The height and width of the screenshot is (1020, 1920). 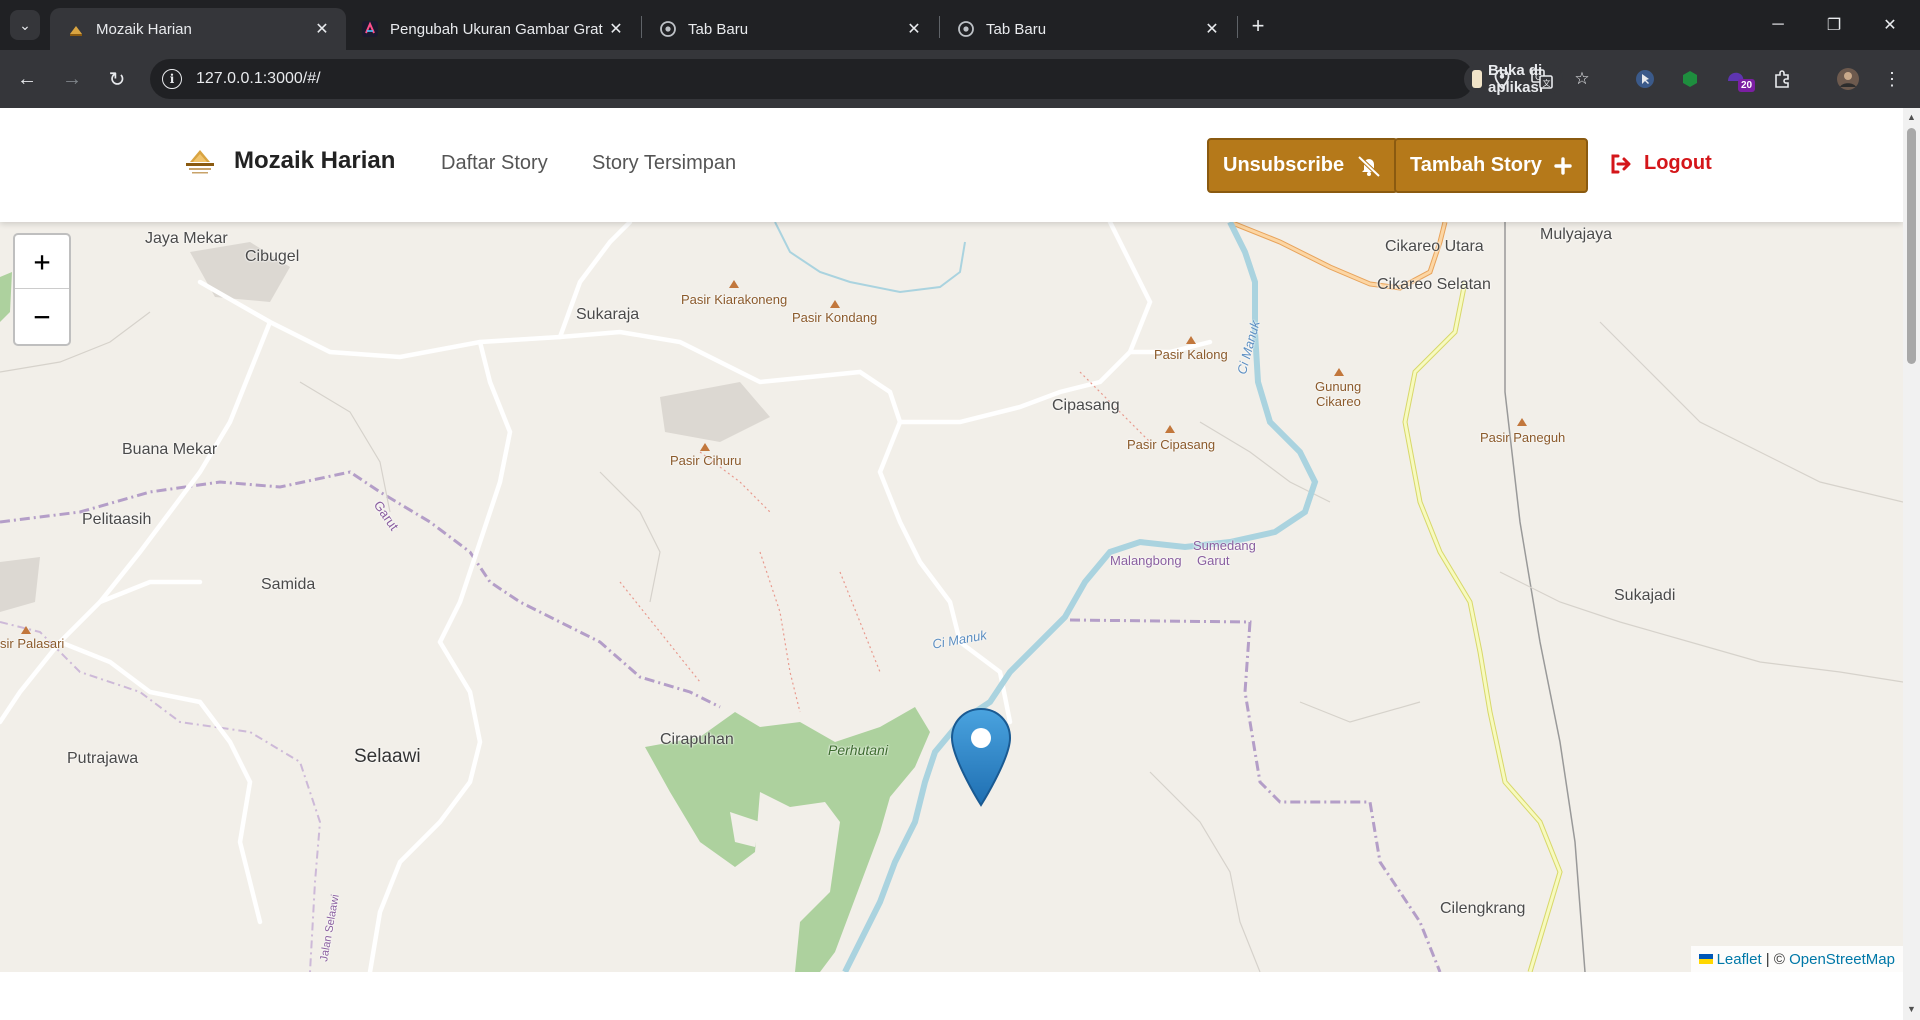 I want to click on ukraine-flag-icon, so click(x=1705, y=959).